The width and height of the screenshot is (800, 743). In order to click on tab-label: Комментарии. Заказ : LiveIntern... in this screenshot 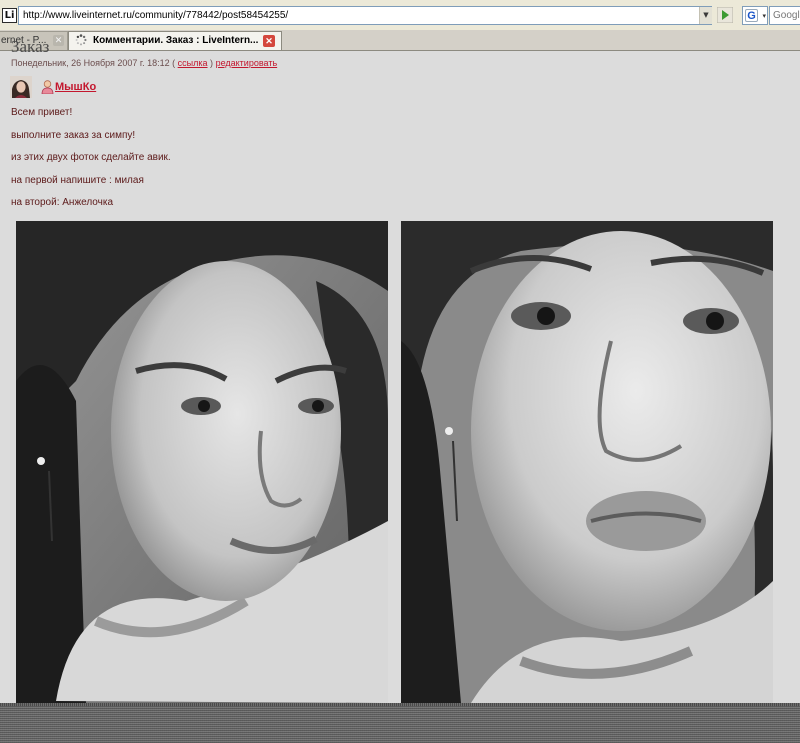, I will do `click(176, 40)`.